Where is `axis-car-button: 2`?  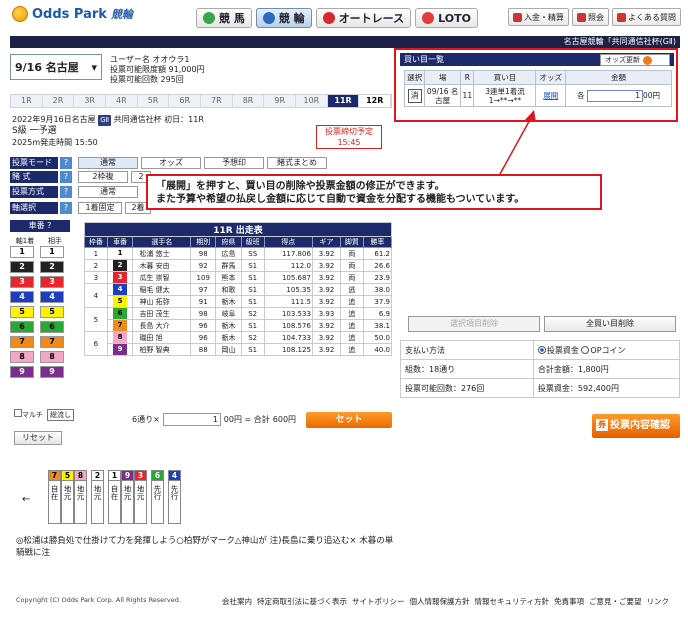
axis-car-button: 2 is located at coordinates (22, 267).